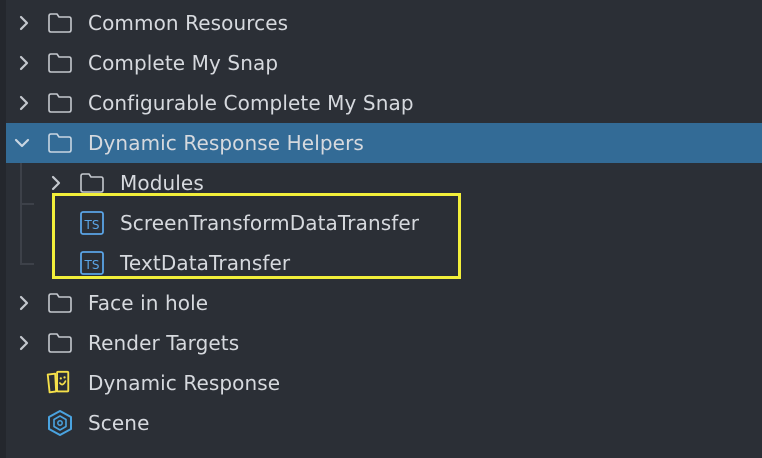 This screenshot has height=458, width=762. What do you see at coordinates (60, 423) in the screenshot?
I see `scene-icon` at bounding box center [60, 423].